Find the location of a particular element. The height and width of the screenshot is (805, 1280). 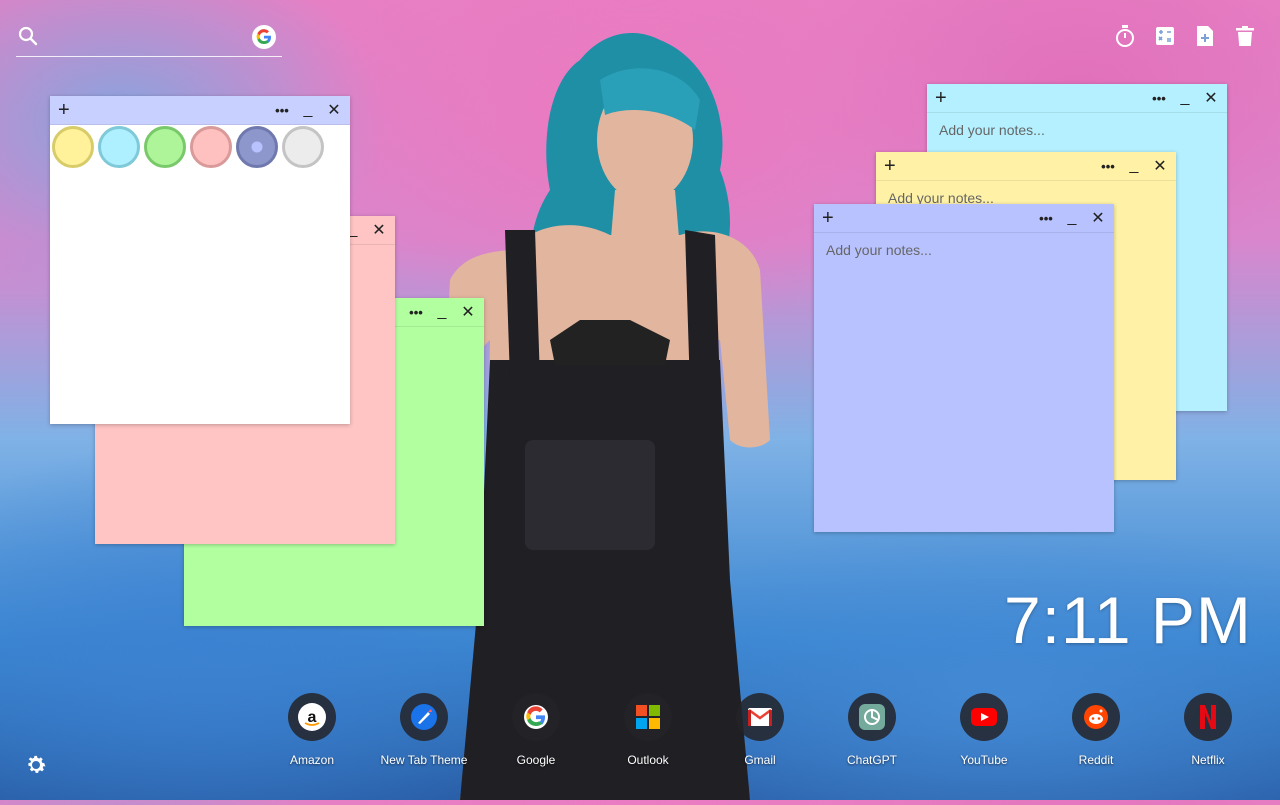

shortcut-label: Gmail is located at coordinates (760, 760).